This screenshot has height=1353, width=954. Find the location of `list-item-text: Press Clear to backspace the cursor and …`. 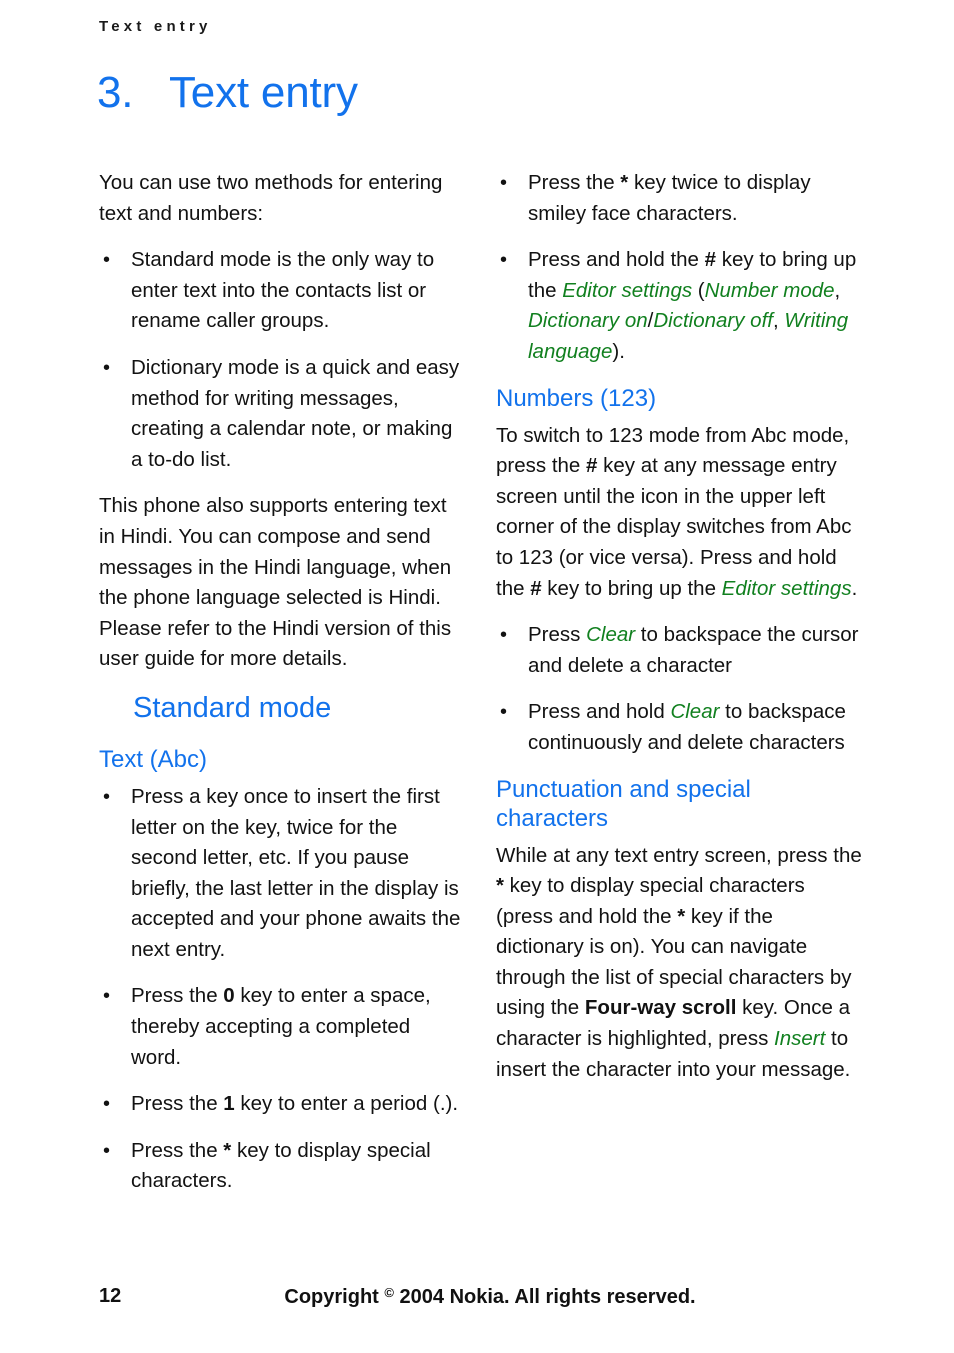

list-item-text: Press Clear to backspace the cursor and … is located at coordinates (693, 650).